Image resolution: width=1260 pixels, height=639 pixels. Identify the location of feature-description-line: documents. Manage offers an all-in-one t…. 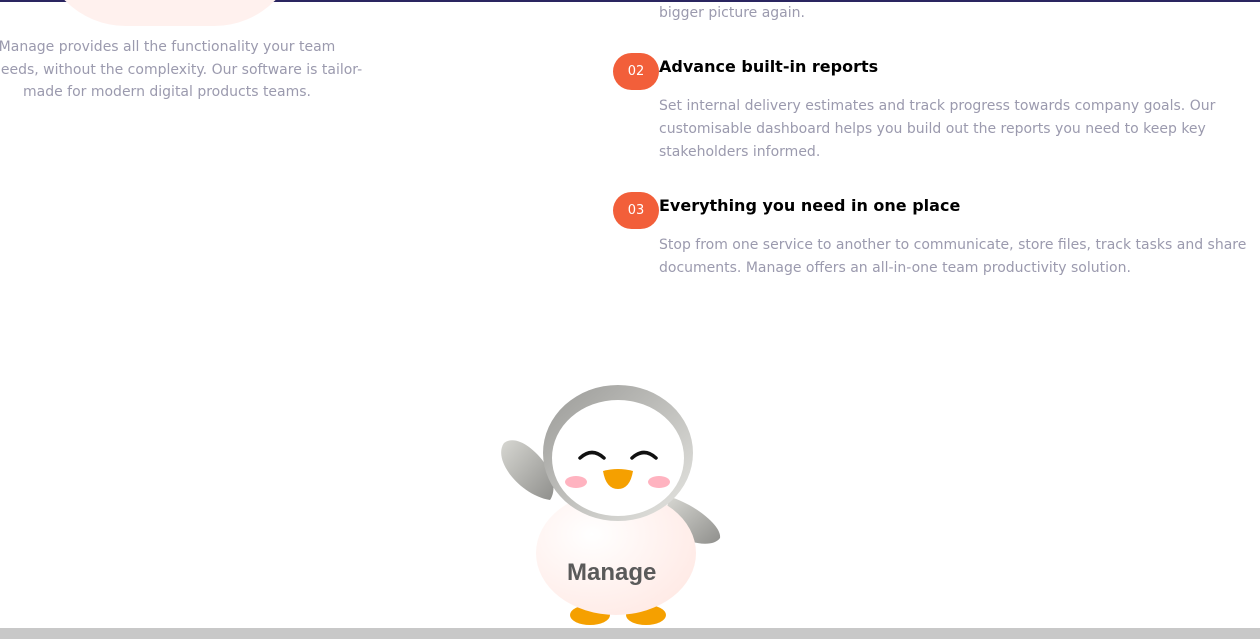
(895, 267).